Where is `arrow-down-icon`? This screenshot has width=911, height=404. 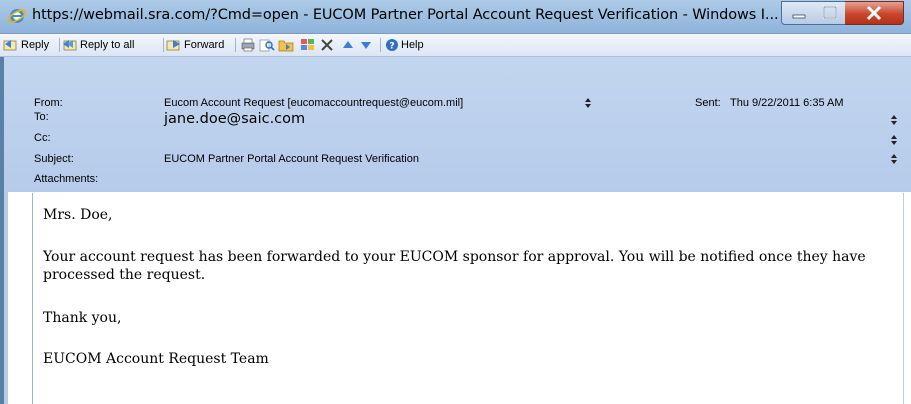
arrow-down-icon is located at coordinates (366, 45).